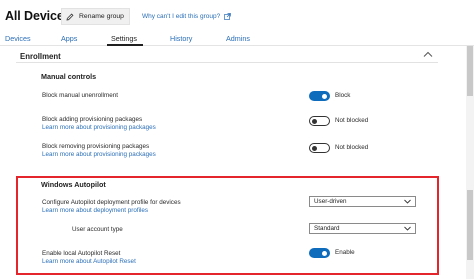 This screenshot has width=474, height=279. I want to click on enable-autopilot-reset-state: Enable, so click(345, 252).